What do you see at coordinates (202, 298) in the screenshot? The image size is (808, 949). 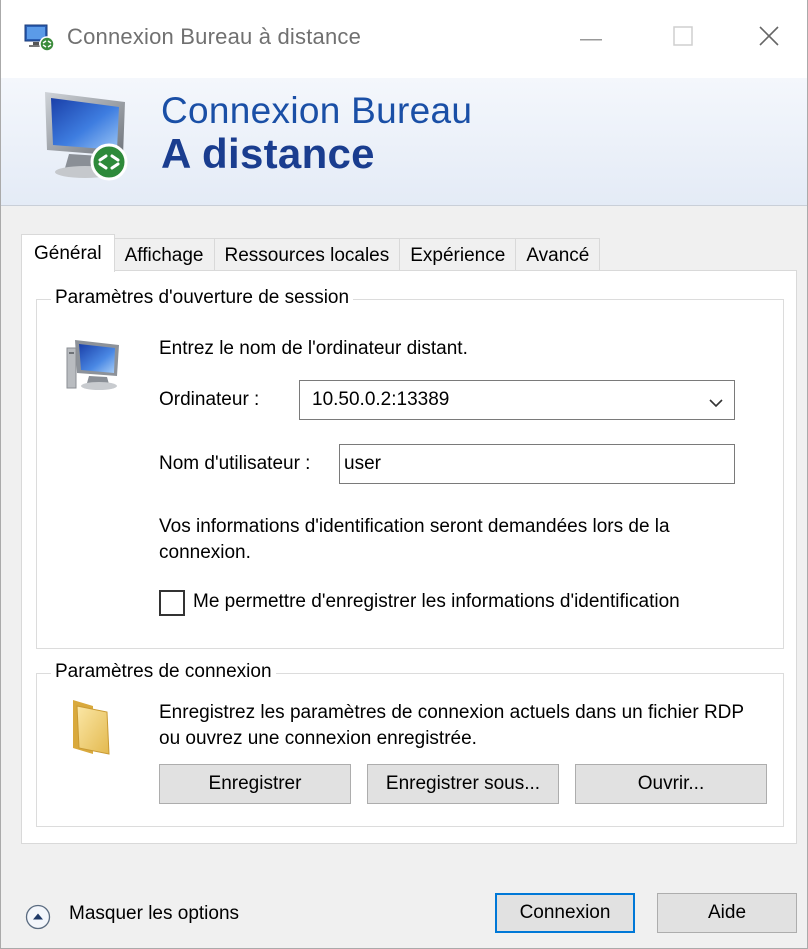 I see `group-title: Paramètres d'ouverture de session` at bounding box center [202, 298].